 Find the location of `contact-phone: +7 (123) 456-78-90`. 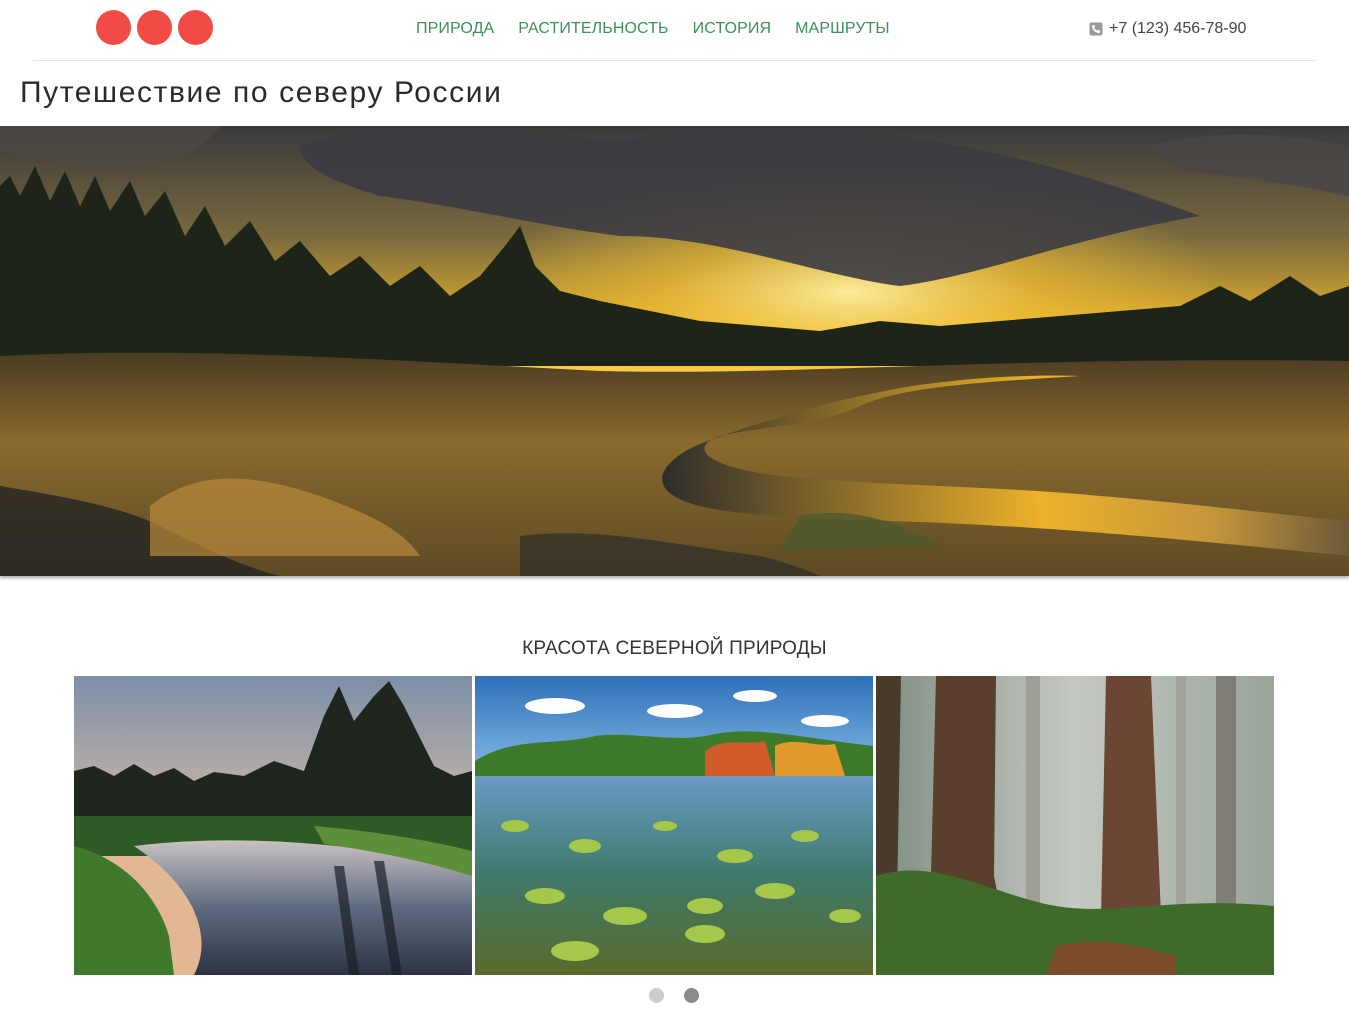

contact-phone: +7 (123) 456-78-90 is located at coordinates (1167, 29).